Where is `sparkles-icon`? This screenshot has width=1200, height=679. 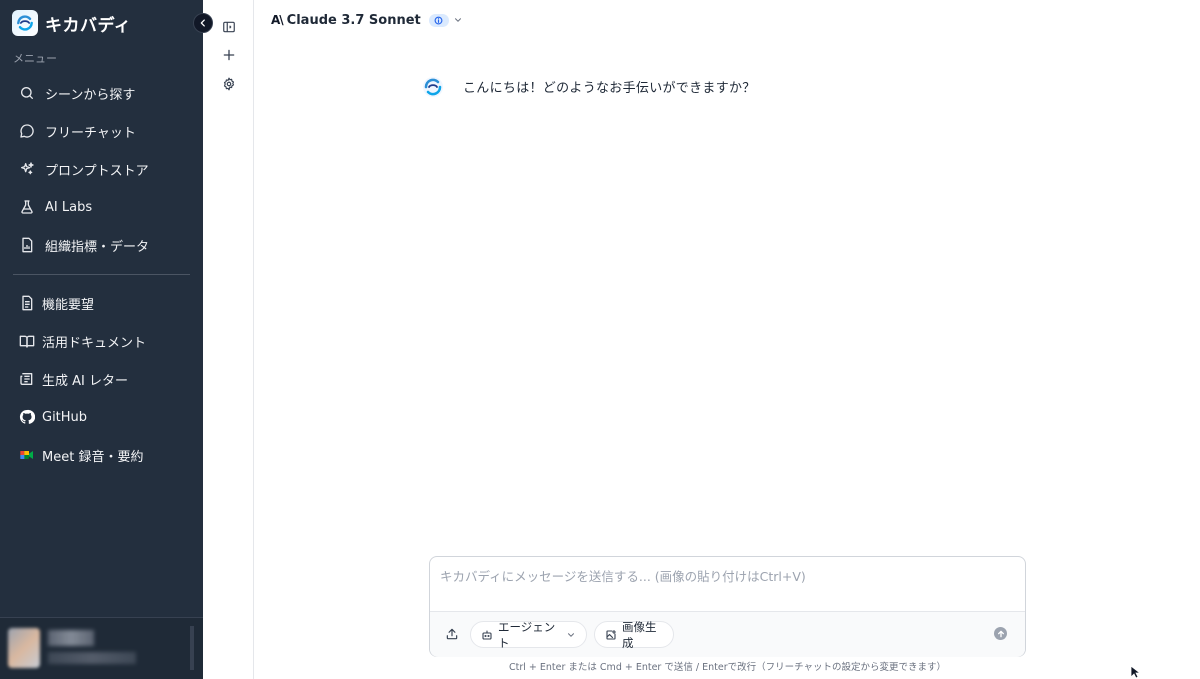 sparkles-icon is located at coordinates (27, 168).